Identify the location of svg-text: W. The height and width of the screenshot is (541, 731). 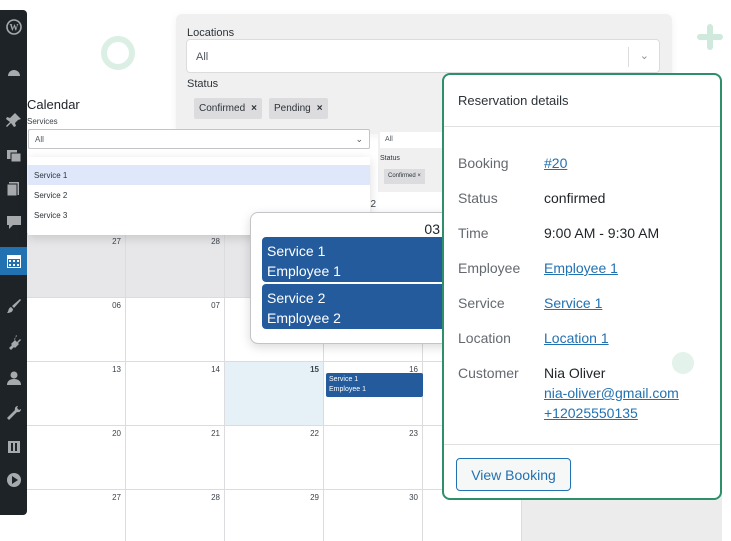
(13, 28).